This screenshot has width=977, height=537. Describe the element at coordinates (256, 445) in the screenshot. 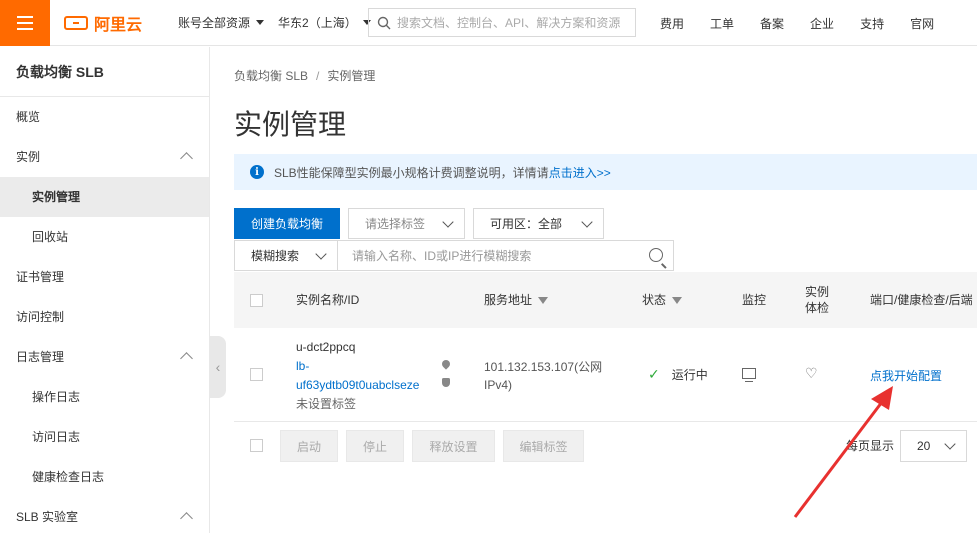

I see `footer-select-all-checkbox` at that location.